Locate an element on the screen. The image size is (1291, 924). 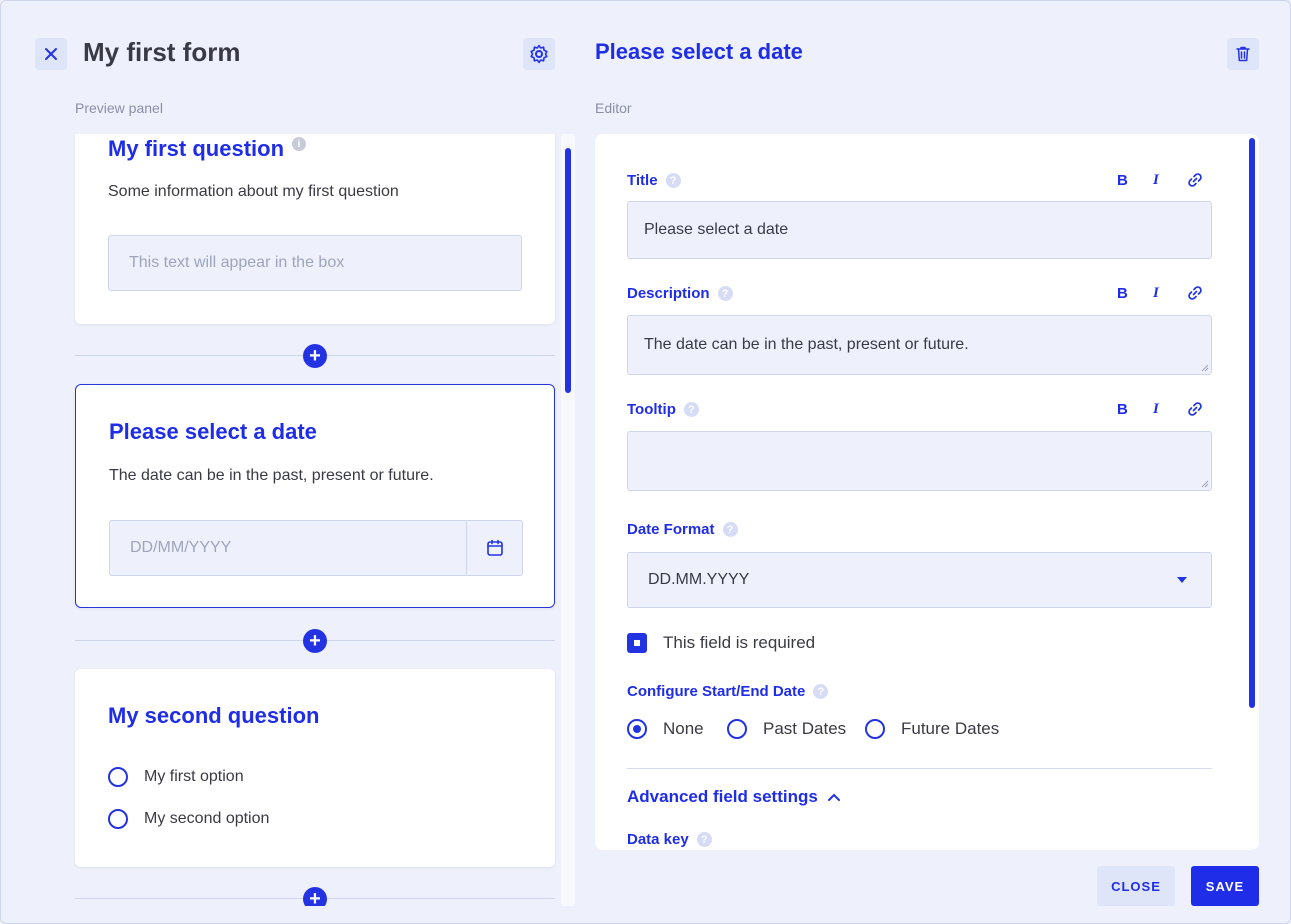
gear-icon is located at coordinates (539, 54).